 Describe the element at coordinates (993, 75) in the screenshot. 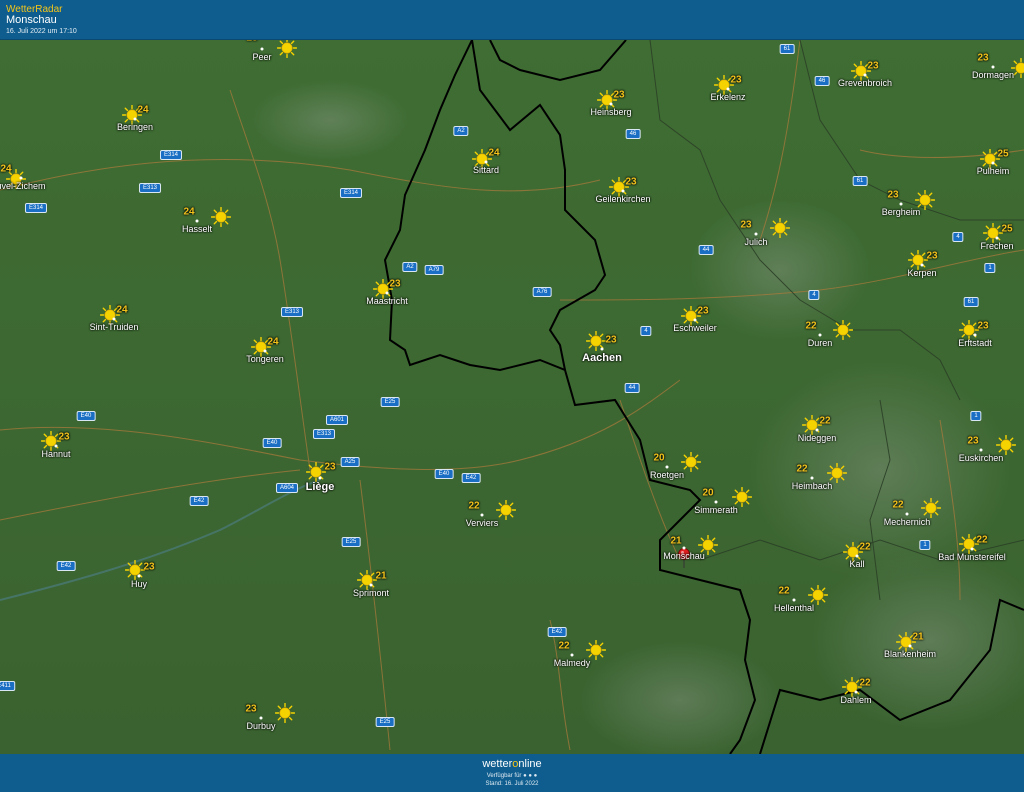

I see `city-label: Dormagen` at that location.